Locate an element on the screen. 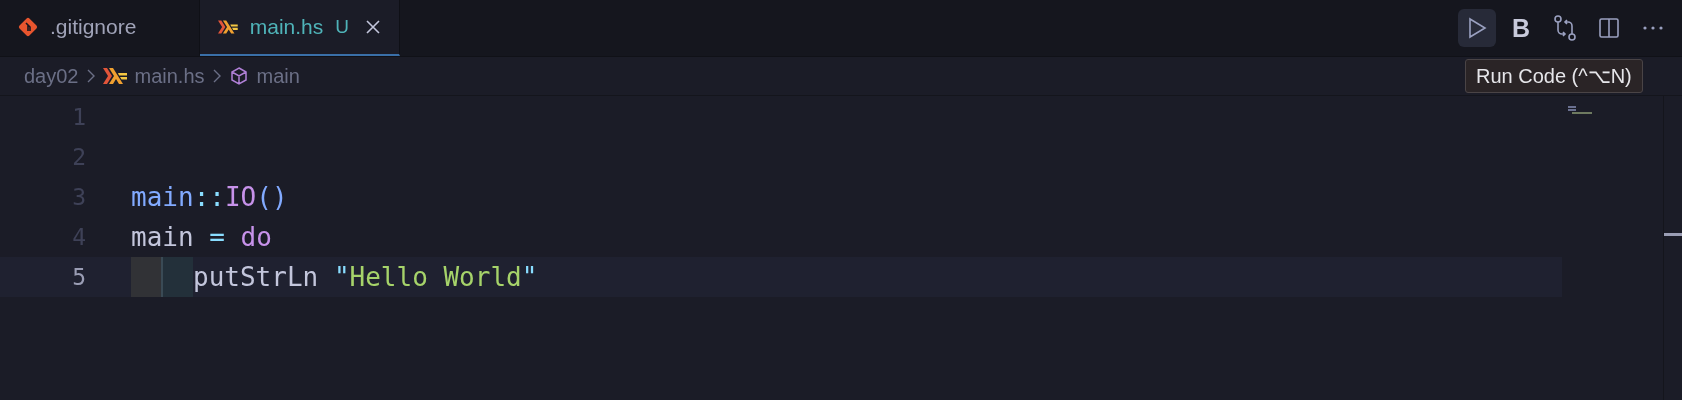 This screenshot has width=1682, height=400. cube-icon is located at coordinates (238, 76).